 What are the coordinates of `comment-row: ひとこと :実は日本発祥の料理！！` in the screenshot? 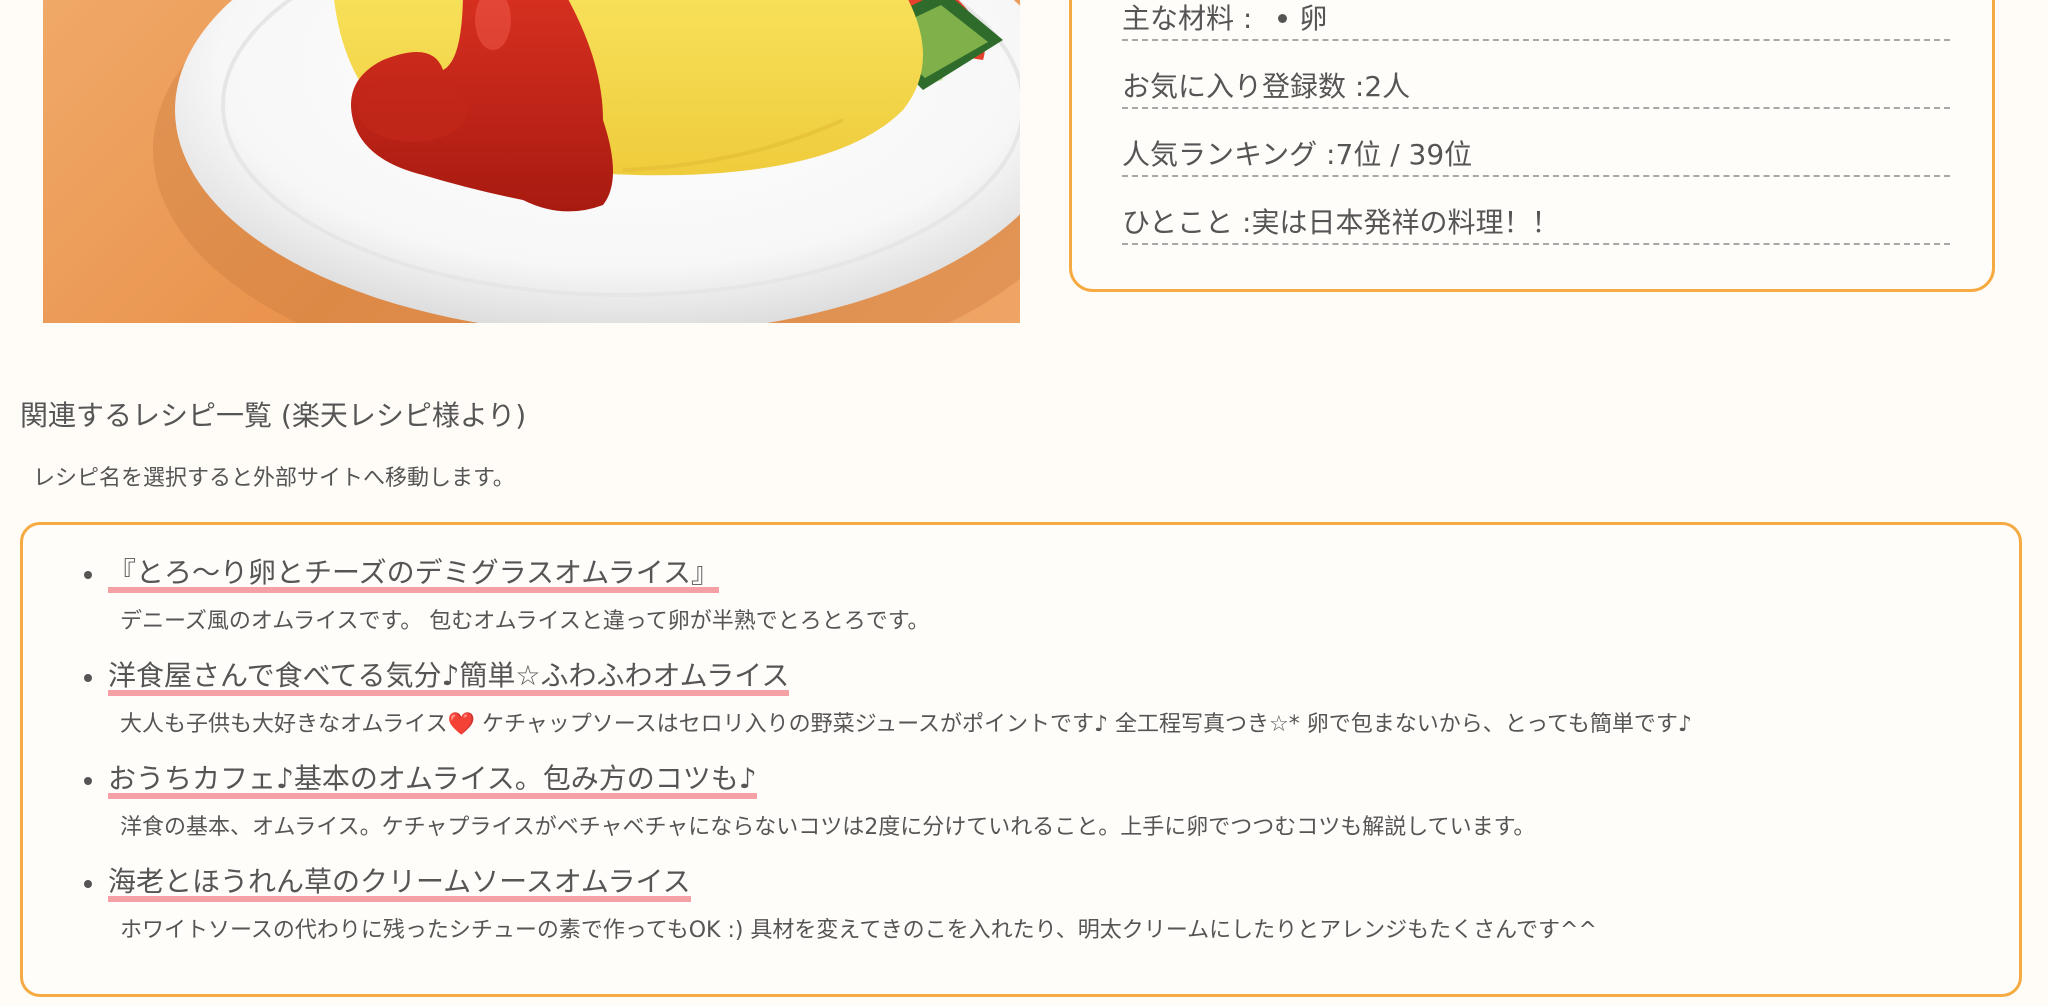 It's located at (1536, 224).